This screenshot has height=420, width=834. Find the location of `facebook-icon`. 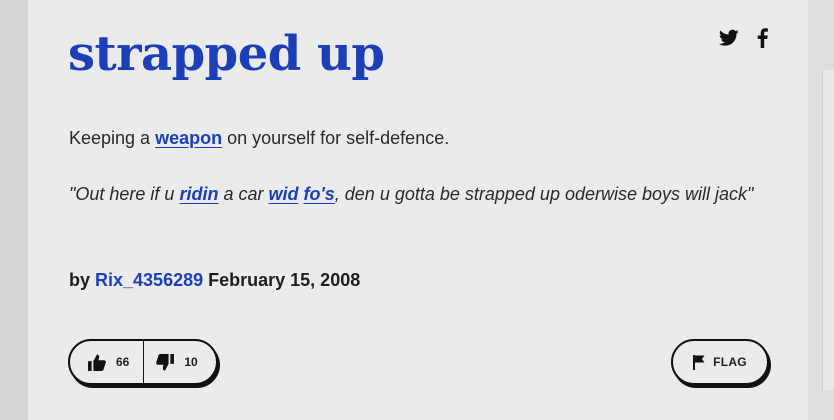

facebook-icon is located at coordinates (762, 38).